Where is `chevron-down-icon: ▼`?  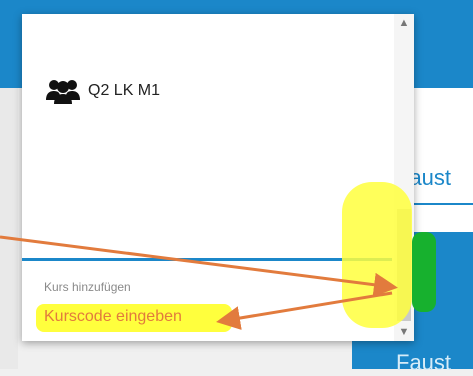
chevron-down-icon: ▼ is located at coordinates (404, 332).